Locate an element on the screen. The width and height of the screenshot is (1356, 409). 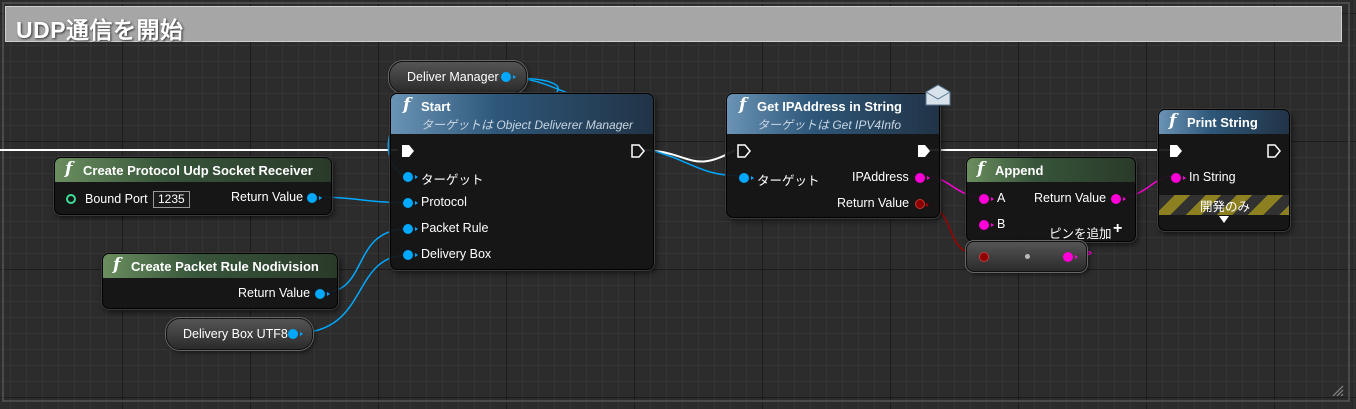
protocol-label: Protocol is located at coordinates (444, 202).